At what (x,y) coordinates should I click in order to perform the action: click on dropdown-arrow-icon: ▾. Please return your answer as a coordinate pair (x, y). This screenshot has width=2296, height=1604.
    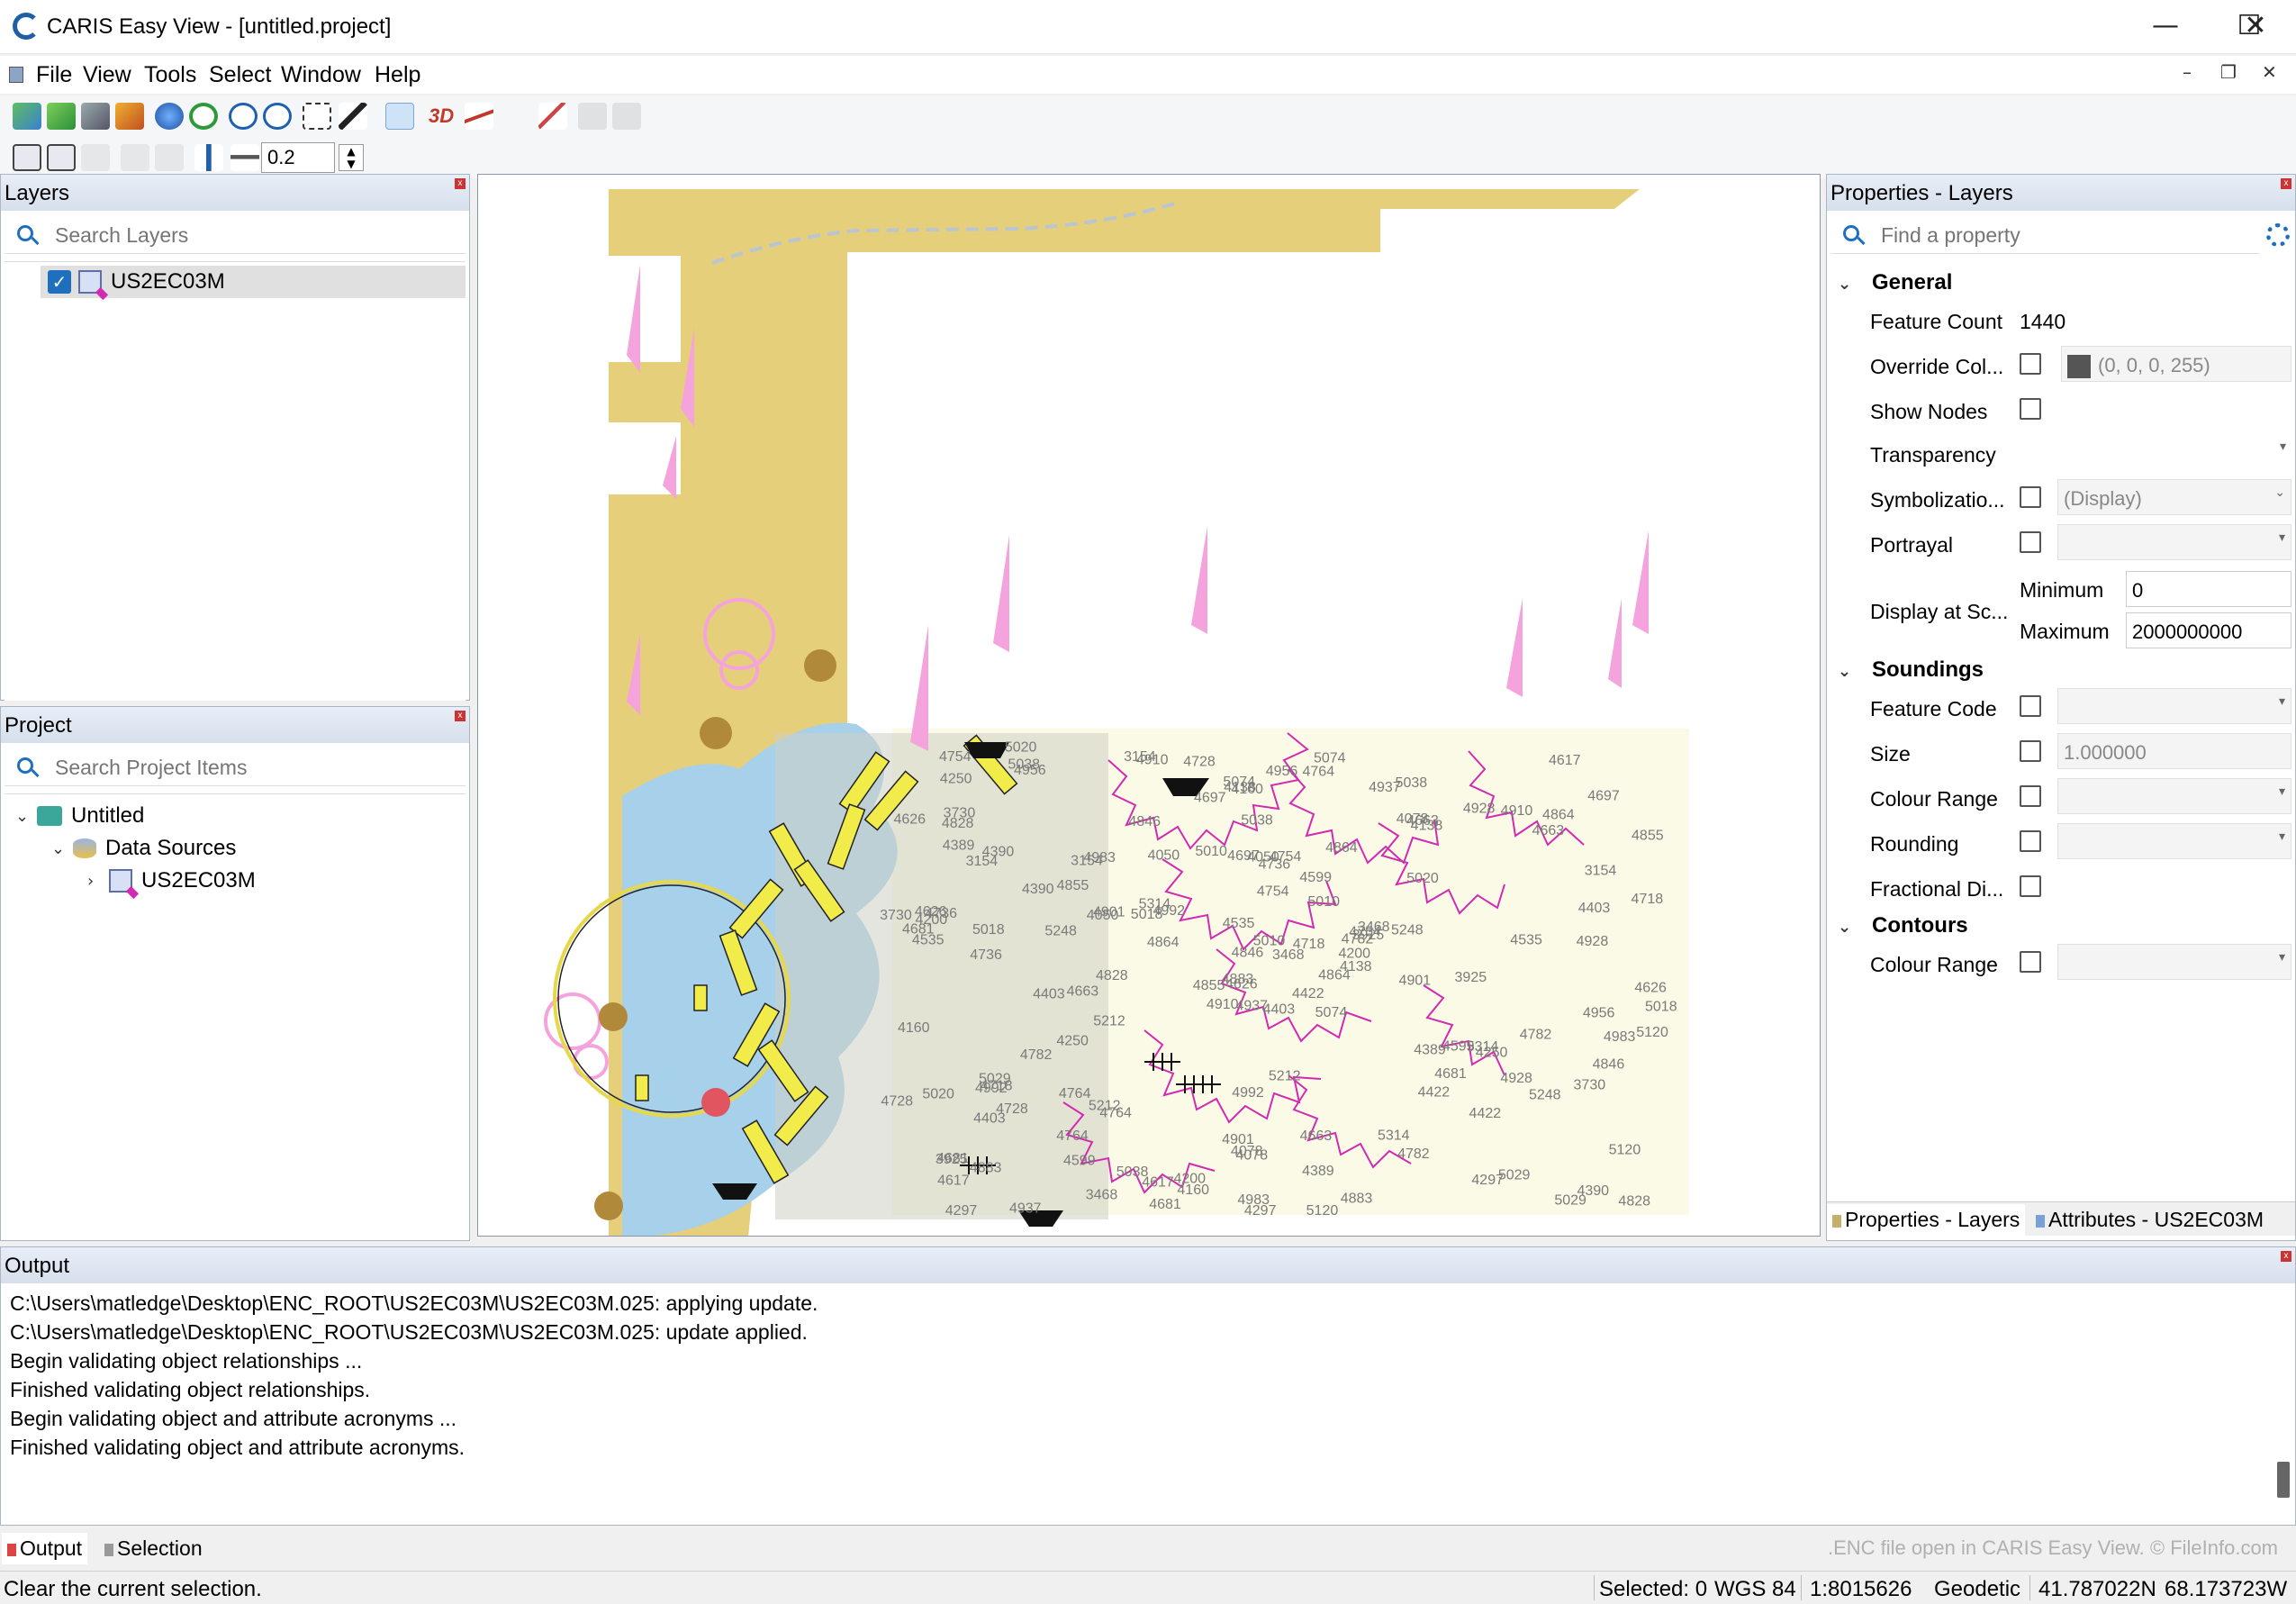
    Looking at the image, I should click on (2282, 958).